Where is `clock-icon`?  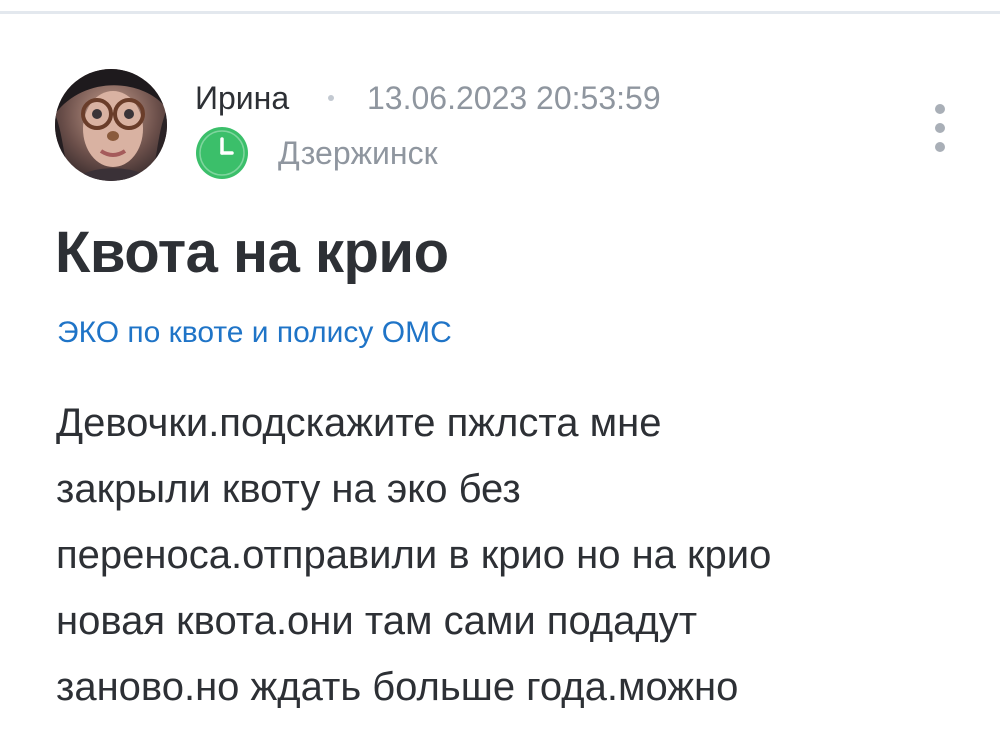 clock-icon is located at coordinates (222, 153).